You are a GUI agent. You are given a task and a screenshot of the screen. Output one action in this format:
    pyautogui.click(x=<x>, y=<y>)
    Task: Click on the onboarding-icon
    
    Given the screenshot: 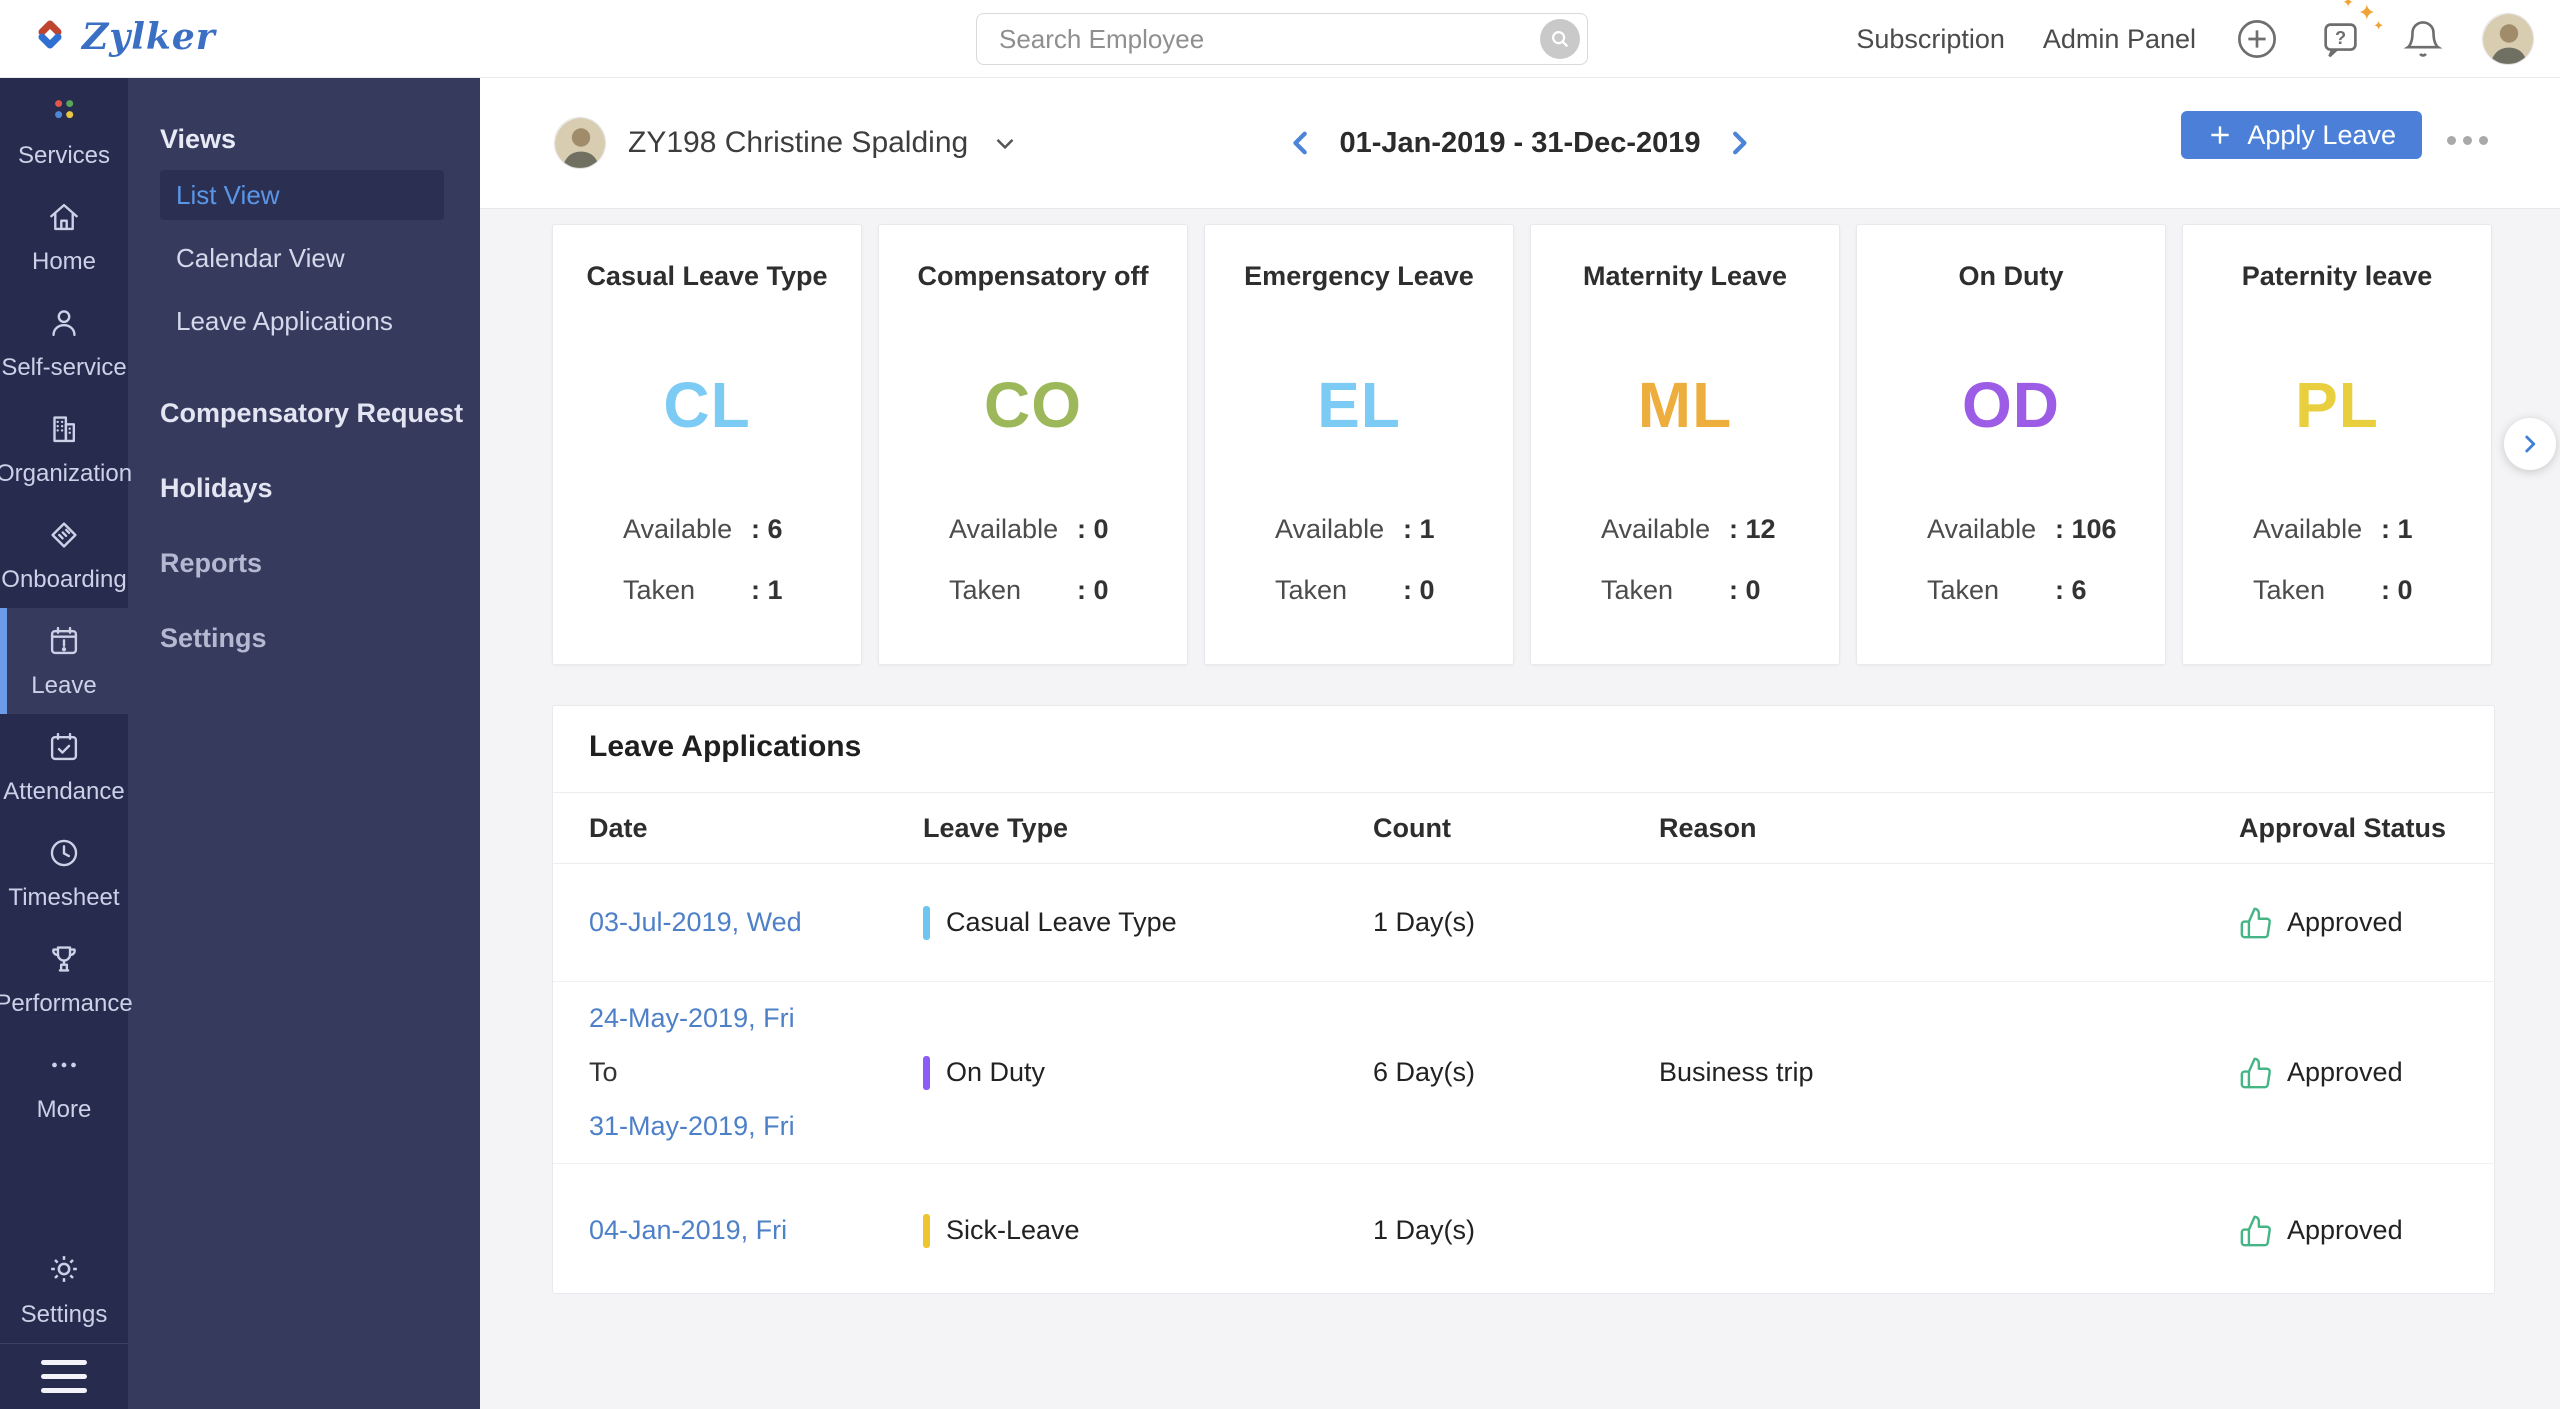 What is the action you would take?
    pyautogui.click(x=64, y=537)
    